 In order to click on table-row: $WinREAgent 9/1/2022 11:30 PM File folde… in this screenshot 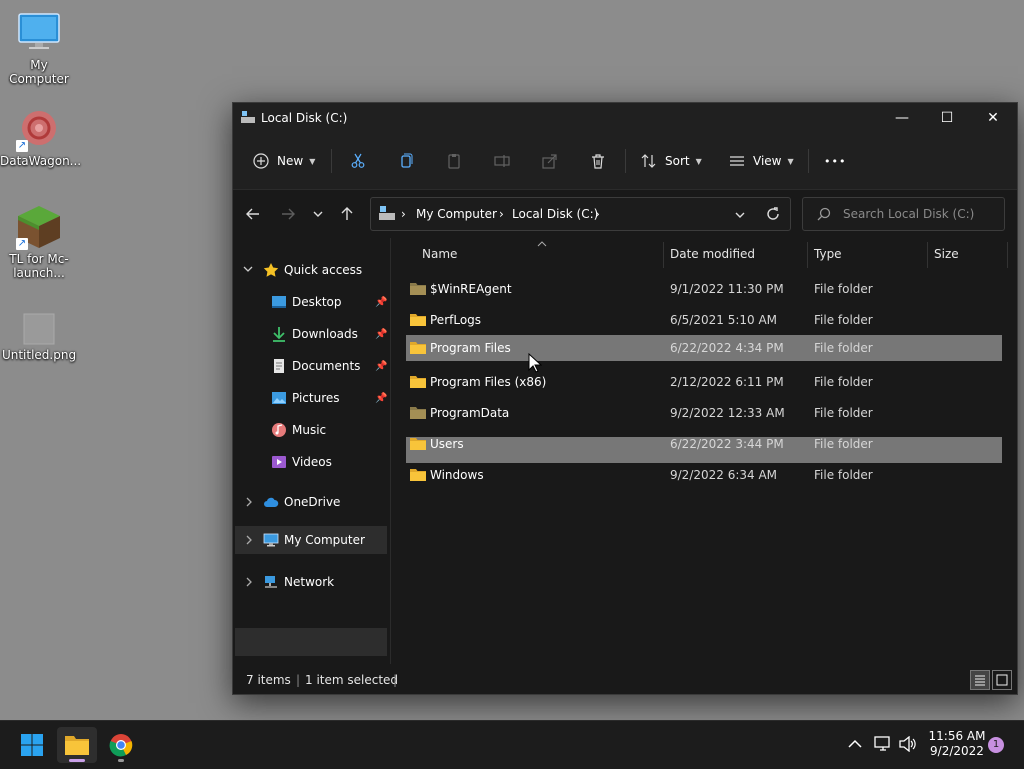, I will do `click(704, 289)`.